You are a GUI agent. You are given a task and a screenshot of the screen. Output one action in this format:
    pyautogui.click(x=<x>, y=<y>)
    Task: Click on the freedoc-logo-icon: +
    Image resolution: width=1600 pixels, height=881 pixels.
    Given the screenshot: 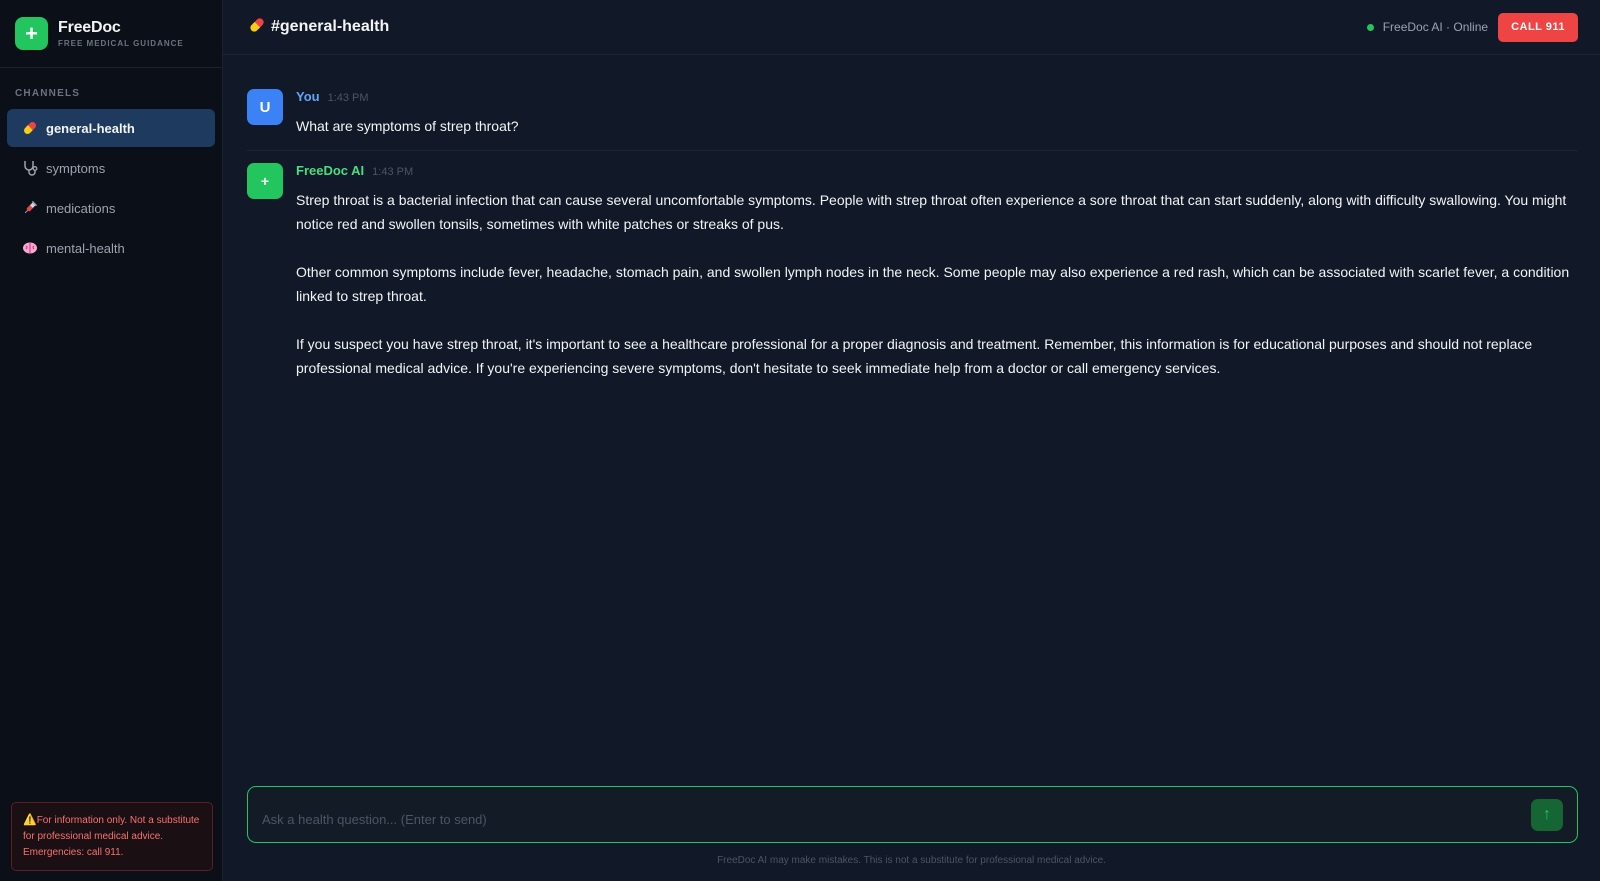 What is the action you would take?
    pyautogui.click(x=31, y=33)
    